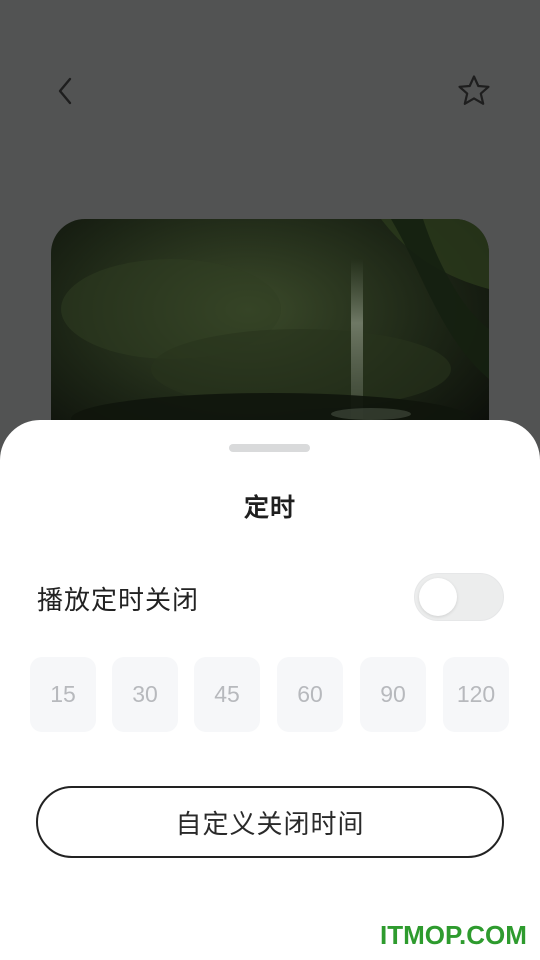 This screenshot has width=540, height=960. I want to click on favorite-button, so click(474, 91).